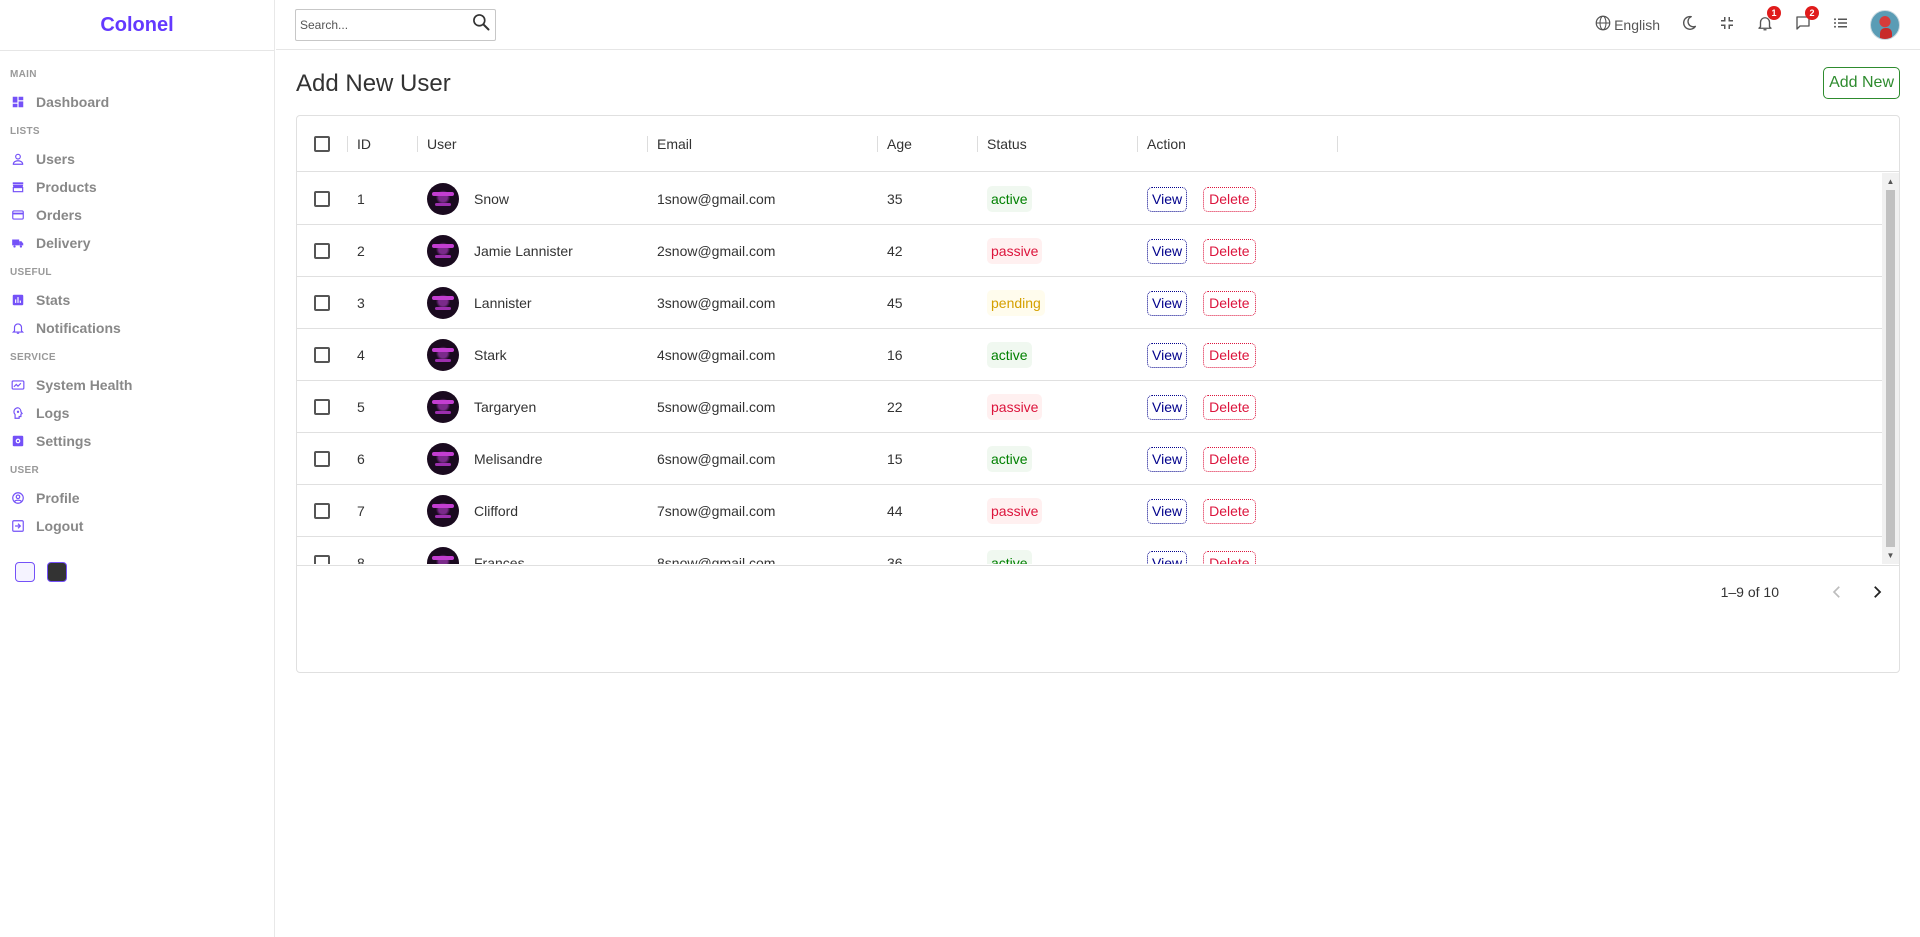 This screenshot has width=1920, height=937. I want to click on table-row: 1 Snow 1snow@gmail.com 35 active View Delete, so click(1090, 199).